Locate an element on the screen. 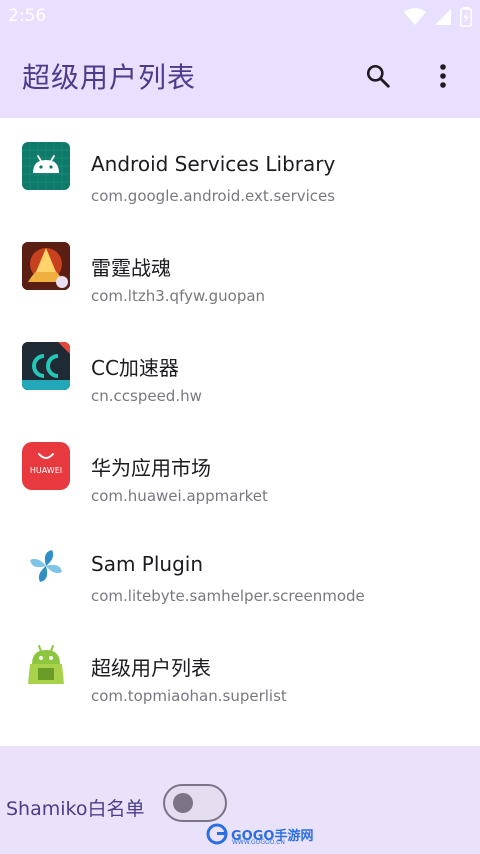  status-icons is located at coordinates (438, 17).